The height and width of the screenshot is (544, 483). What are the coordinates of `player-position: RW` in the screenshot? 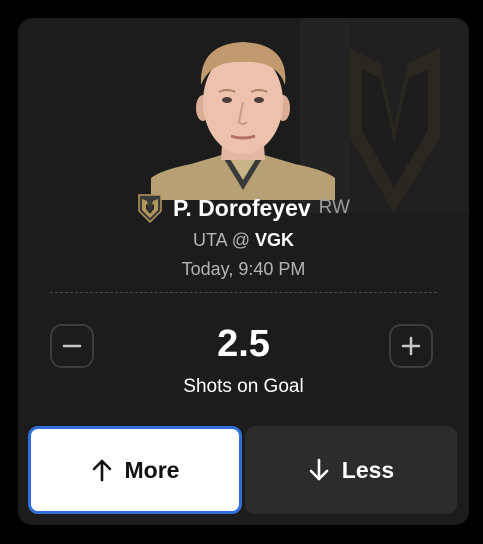 It's located at (334, 207).